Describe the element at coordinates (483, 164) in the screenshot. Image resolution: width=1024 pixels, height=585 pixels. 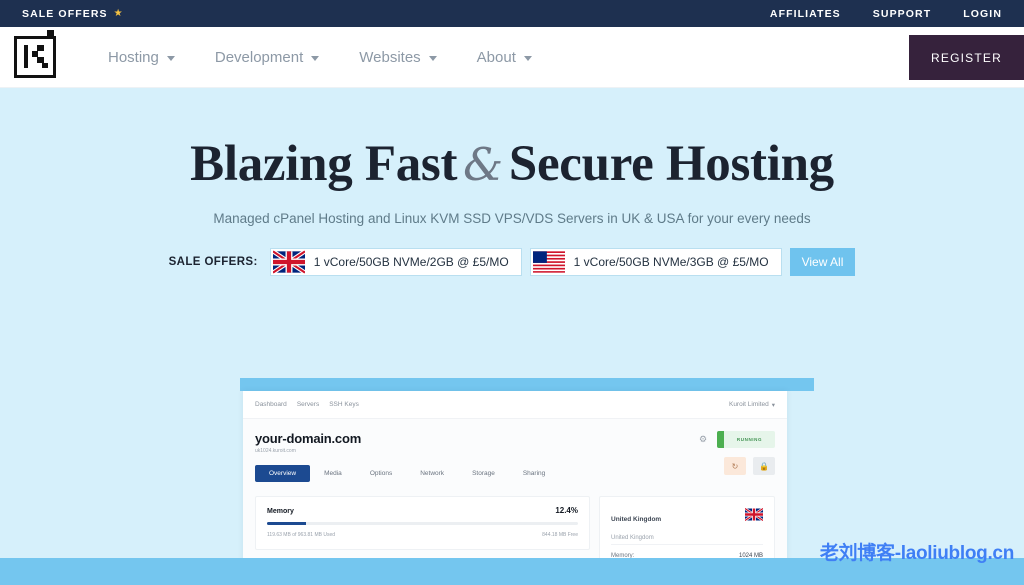
I see `title-ampersand: &` at that location.